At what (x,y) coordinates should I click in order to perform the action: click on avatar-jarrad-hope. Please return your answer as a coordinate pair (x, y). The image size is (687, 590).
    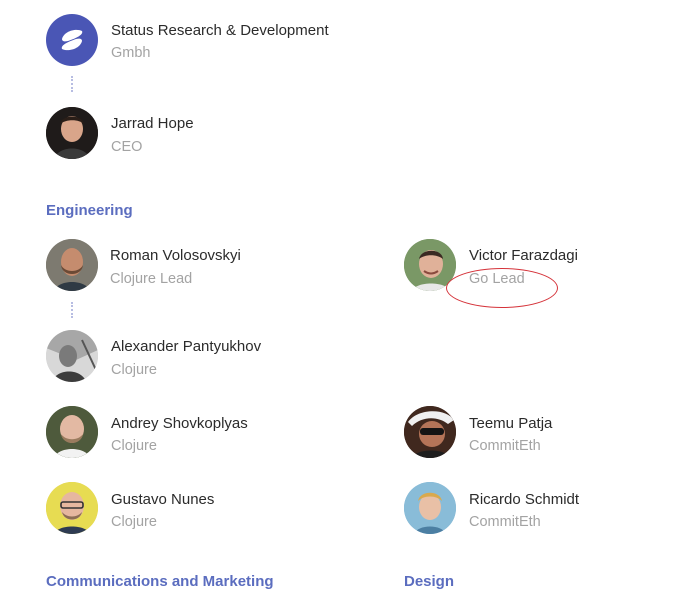
    Looking at the image, I should click on (72, 133).